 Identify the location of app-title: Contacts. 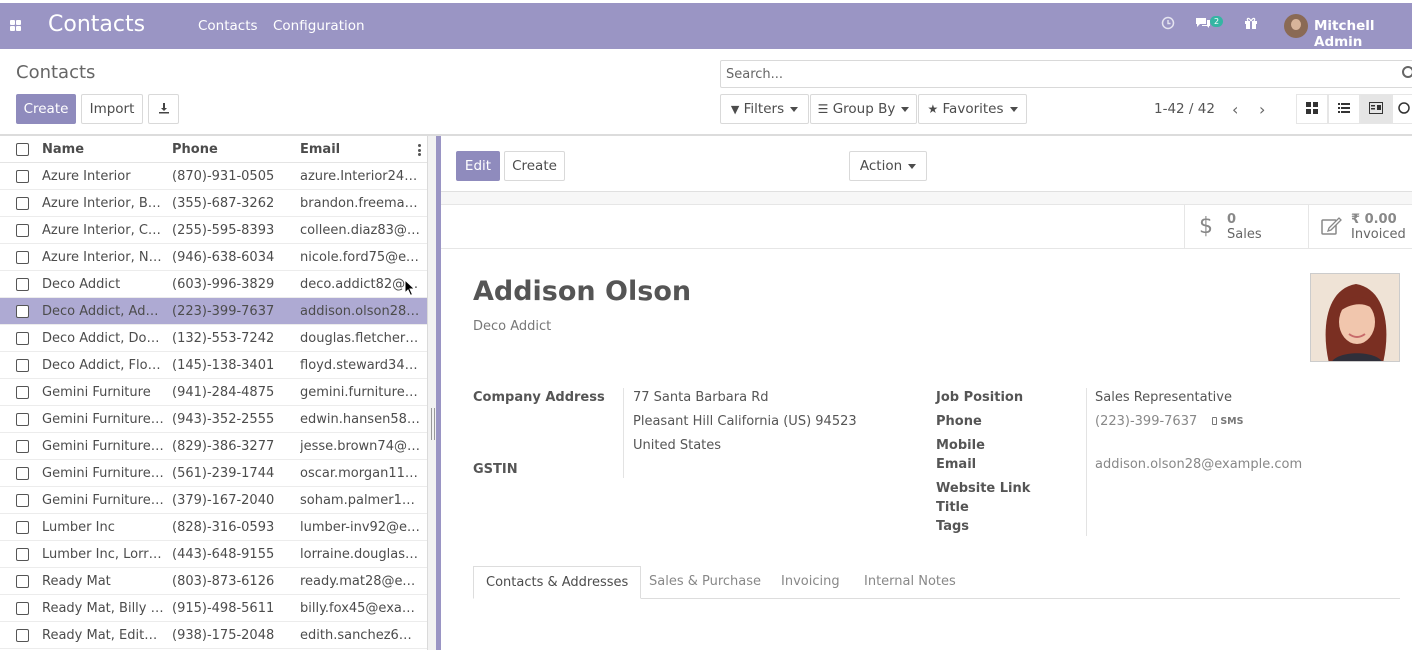
(96, 24).